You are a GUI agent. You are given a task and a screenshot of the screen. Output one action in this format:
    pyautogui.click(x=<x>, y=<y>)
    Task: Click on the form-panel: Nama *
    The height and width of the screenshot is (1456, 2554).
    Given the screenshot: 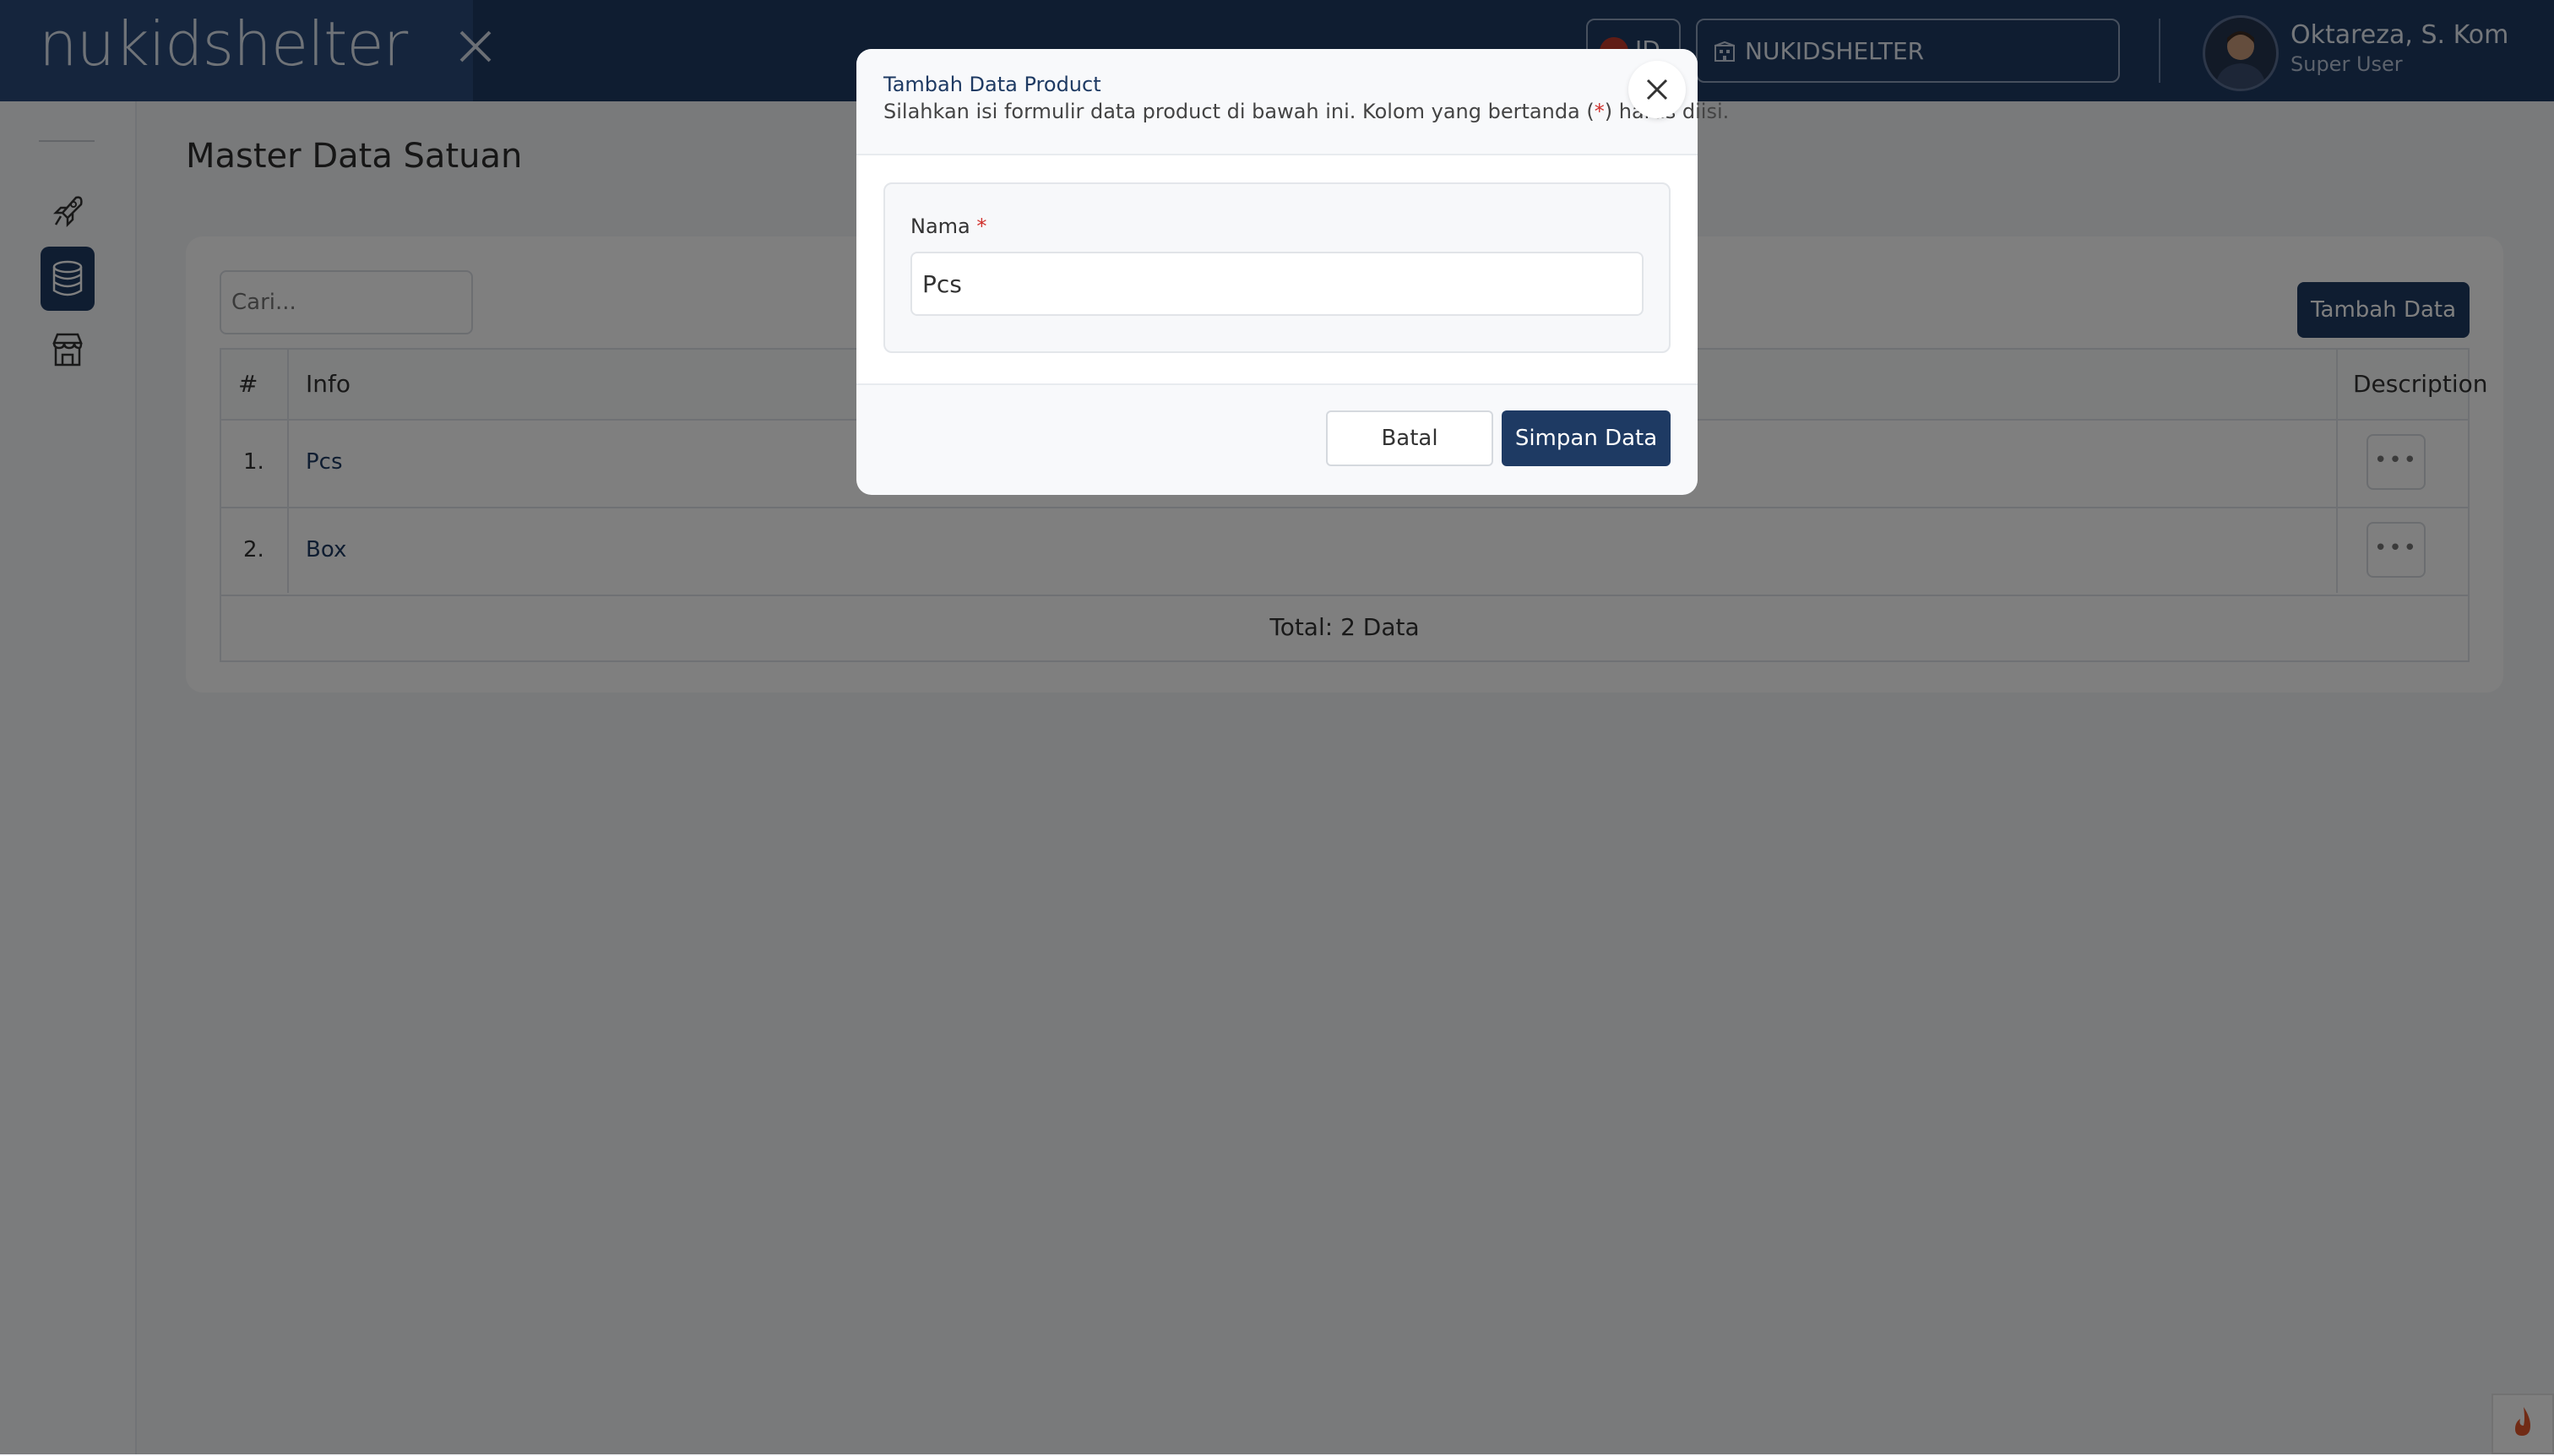 What is the action you would take?
    pyautogui.click(x=1277, y=267)
    